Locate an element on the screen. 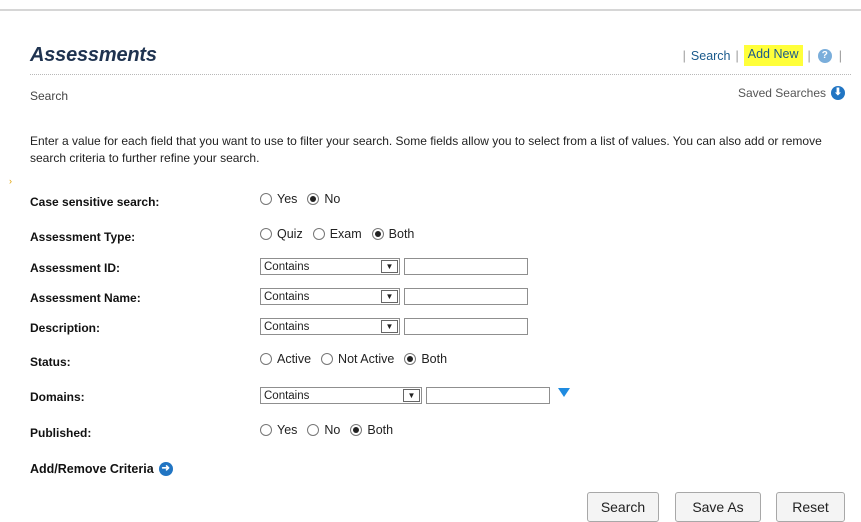 The height and width of the screenshot is (522, 861). case-sensitive-label: Case sensitive search: is located at coordinates (95, 202).